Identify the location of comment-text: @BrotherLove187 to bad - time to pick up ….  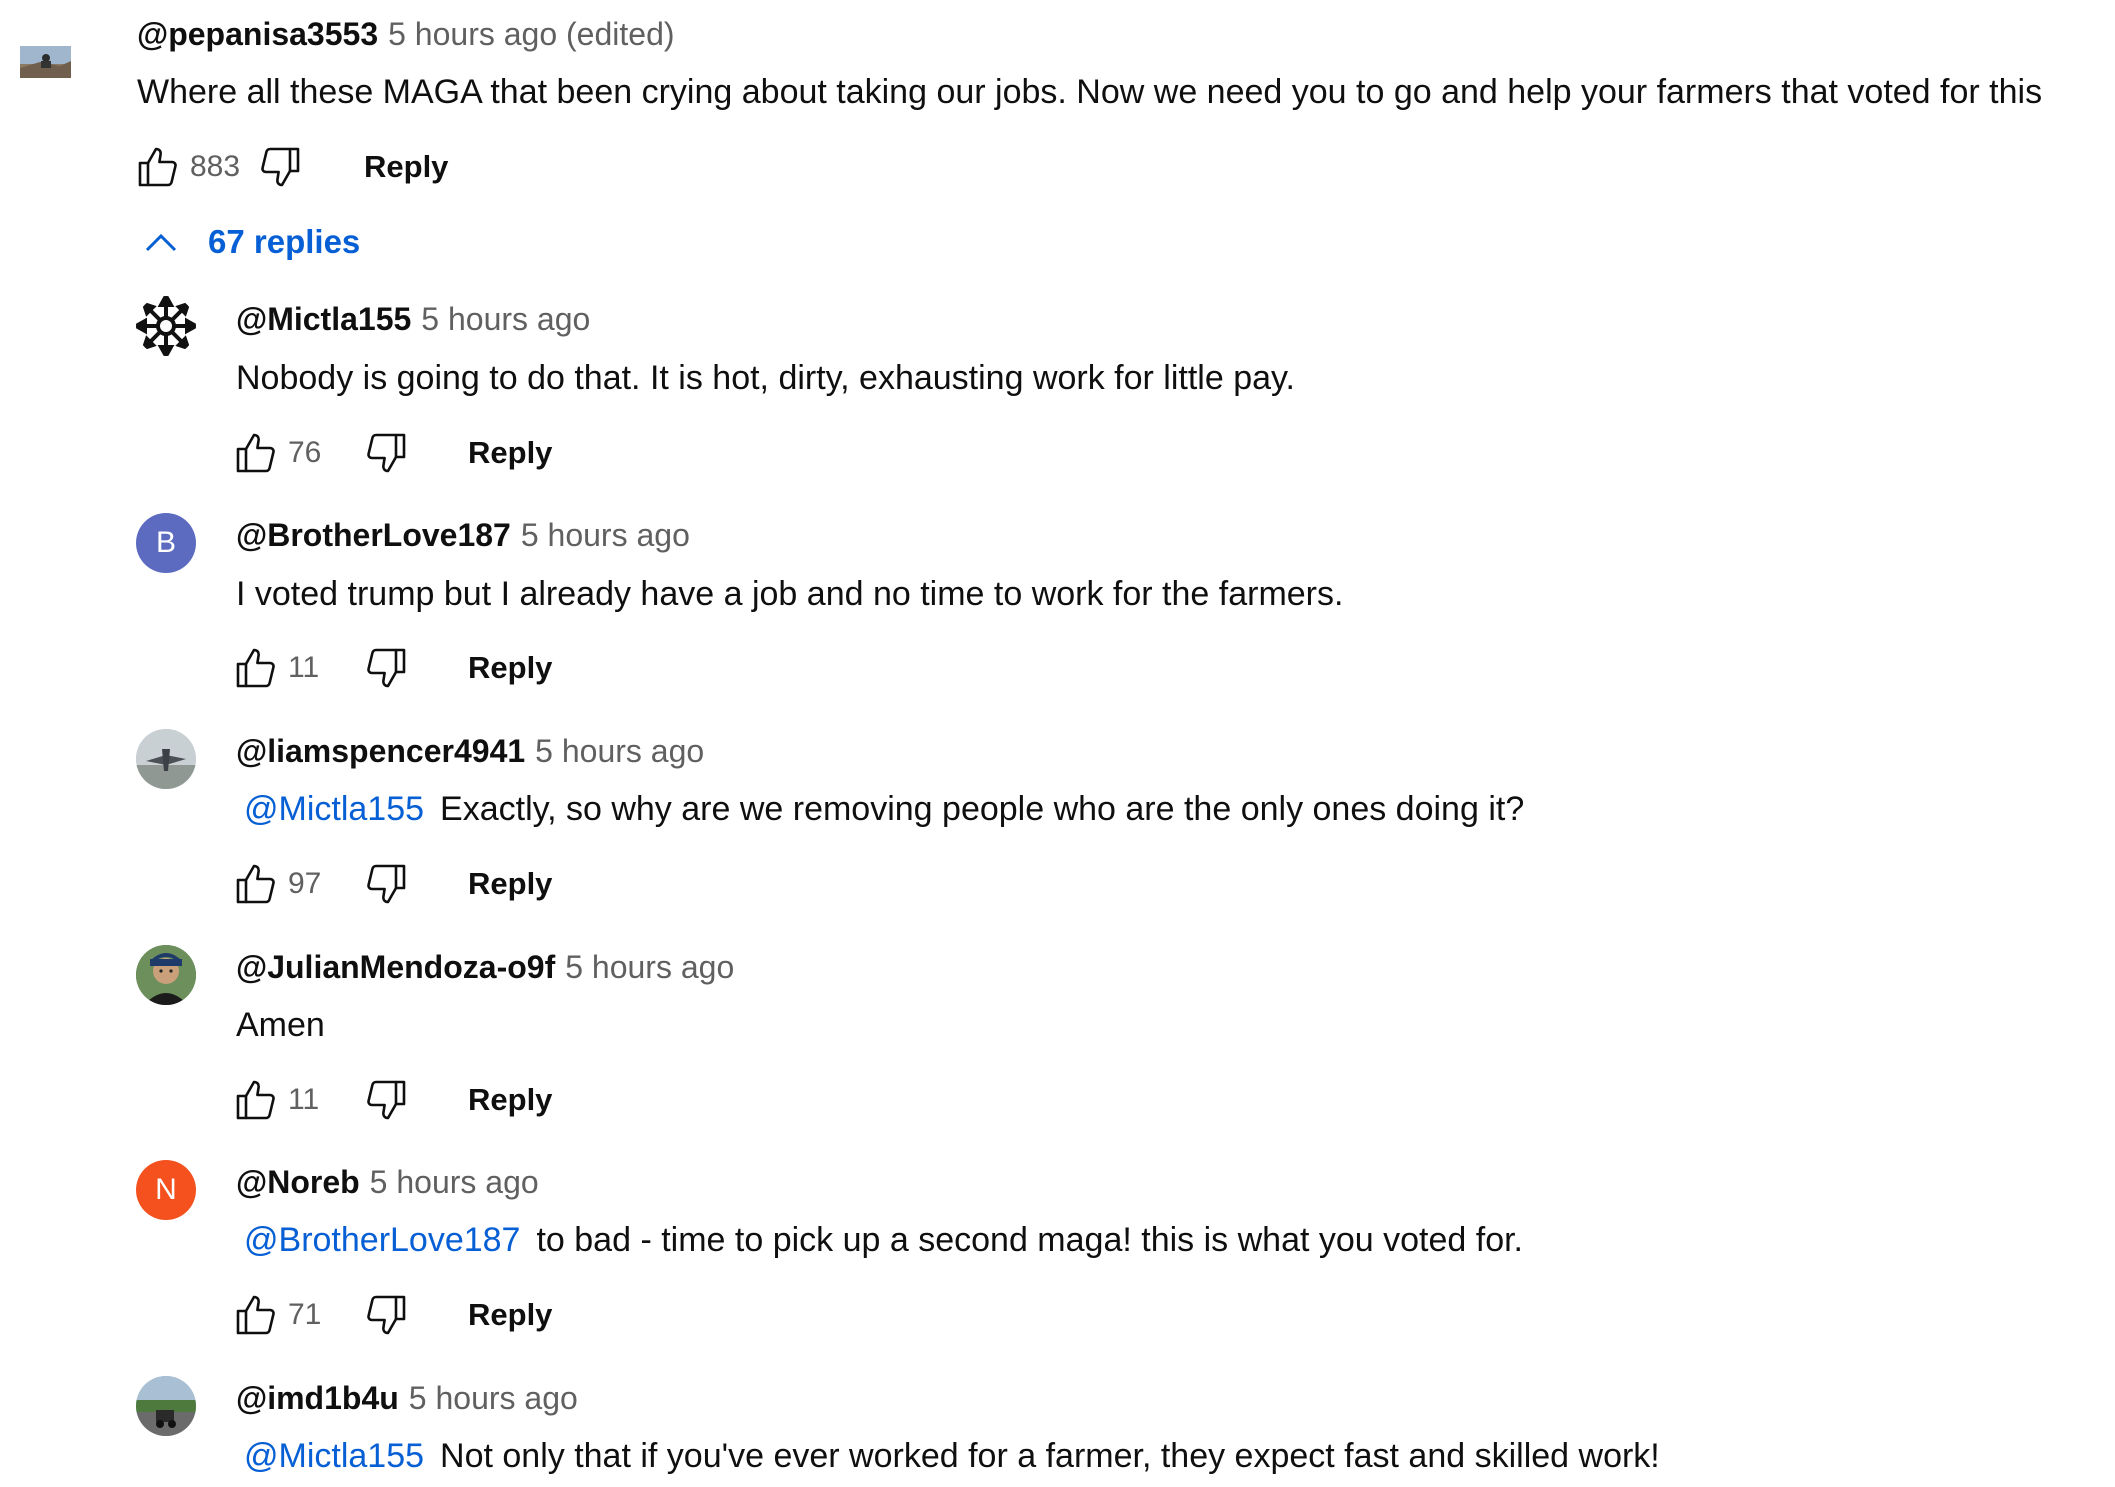
(879, 1240).